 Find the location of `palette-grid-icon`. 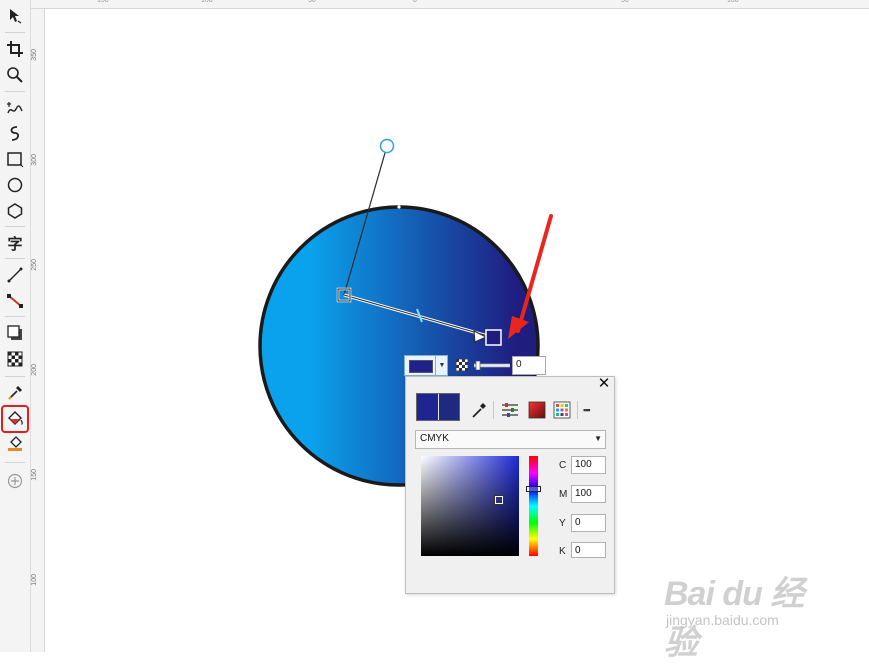

palette-grid-icon is located at coordinates (562, 410).